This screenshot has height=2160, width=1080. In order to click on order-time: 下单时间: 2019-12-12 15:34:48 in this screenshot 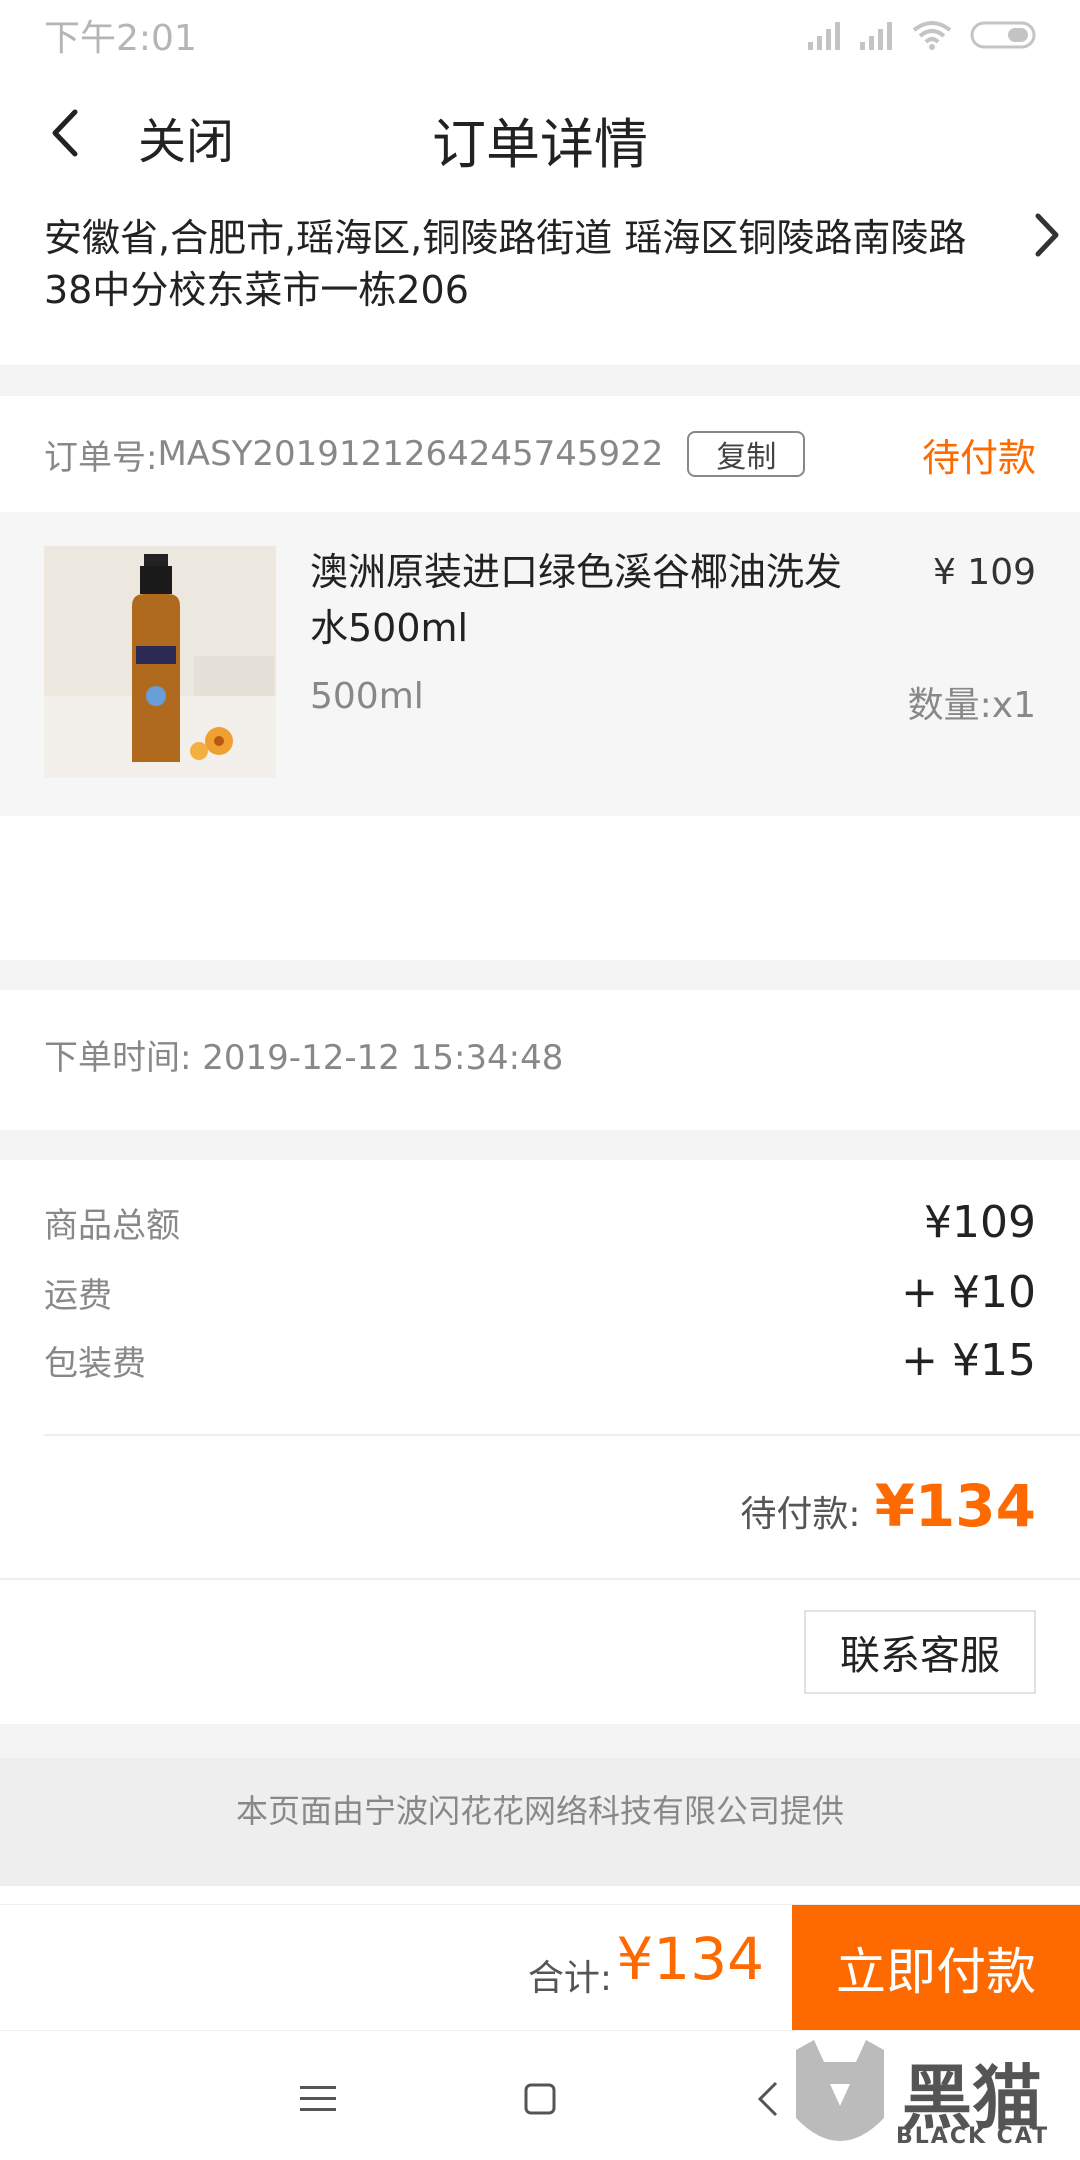, I will do `click(540, 1060)`.